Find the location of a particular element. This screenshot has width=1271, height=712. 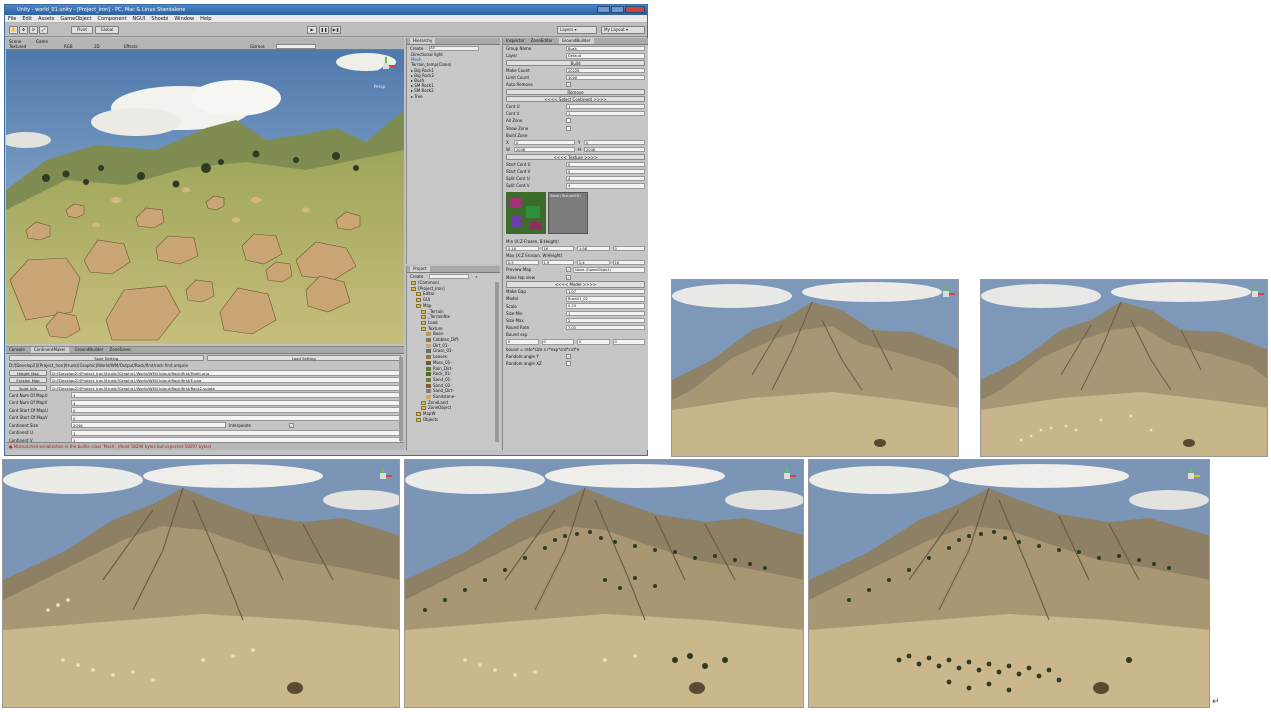

project-create-button: Create is located at coordinates (416, 276).